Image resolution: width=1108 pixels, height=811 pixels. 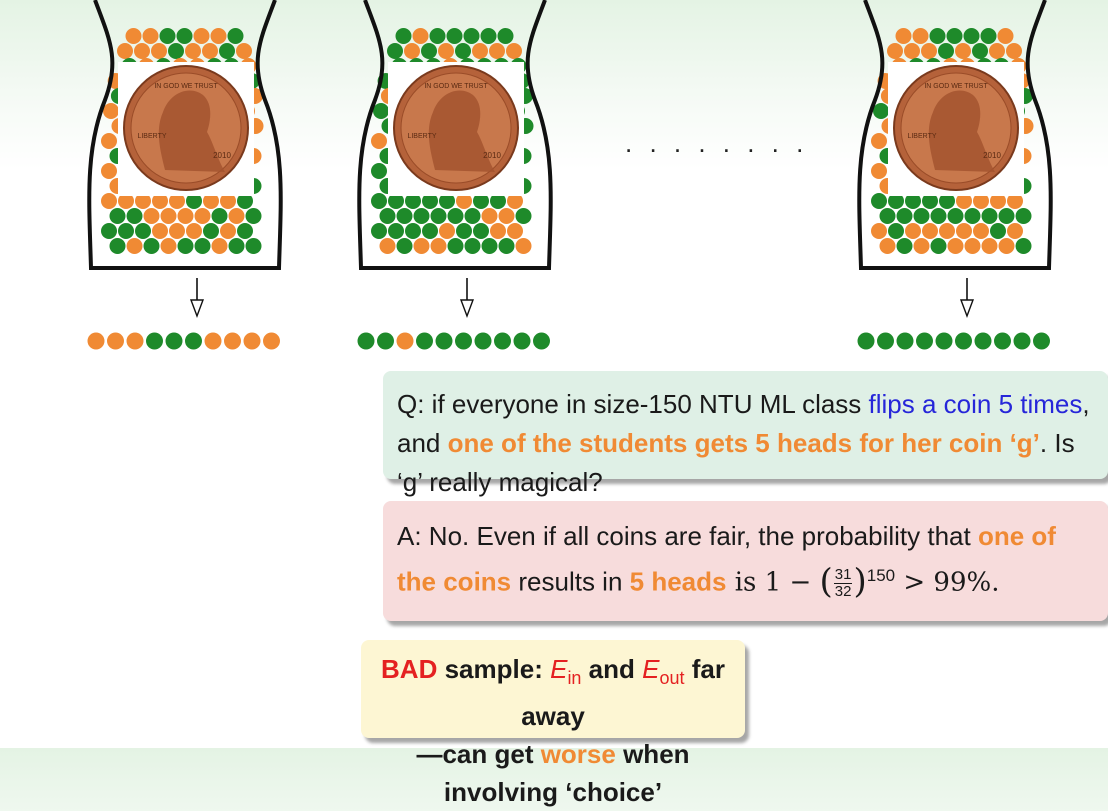 I want to click on formula-close-paren: ), so click(x=860, y=581).